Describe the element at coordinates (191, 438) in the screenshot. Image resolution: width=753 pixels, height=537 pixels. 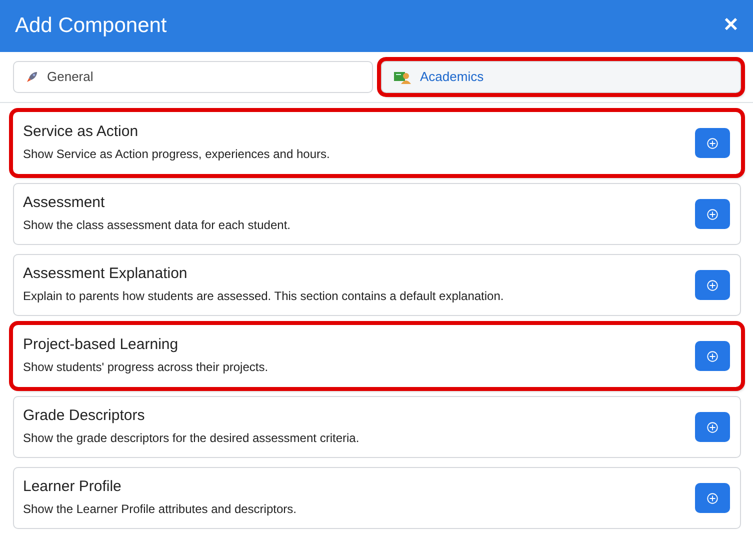
I see `component-description: Show the grade descriptors for the desired assessment criteria.` at that location.